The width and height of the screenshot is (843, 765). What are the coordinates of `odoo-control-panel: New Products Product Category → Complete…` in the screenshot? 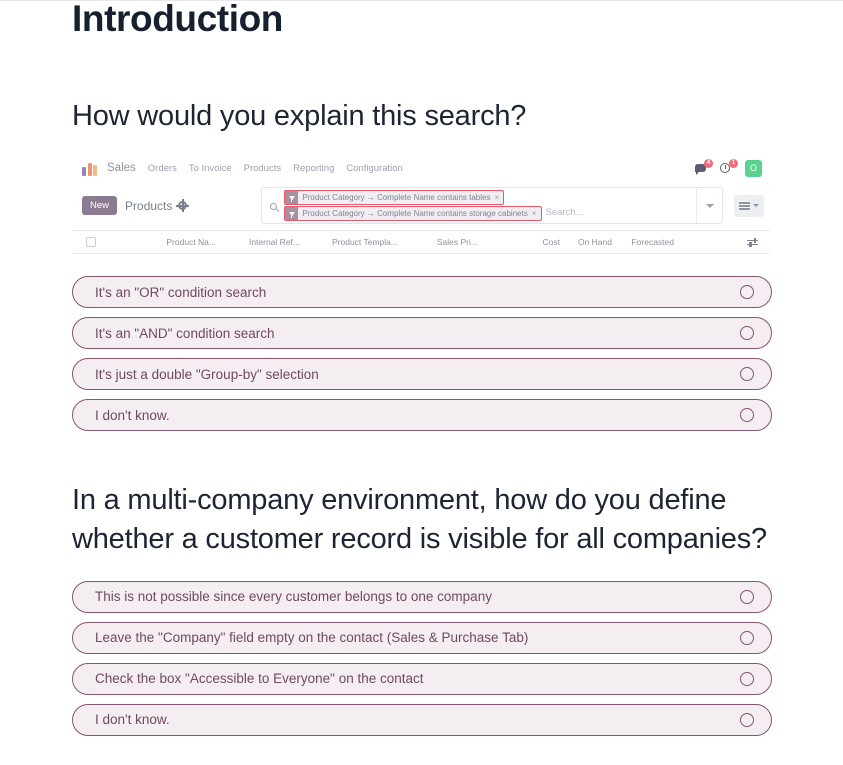 It's located at (421, 205).